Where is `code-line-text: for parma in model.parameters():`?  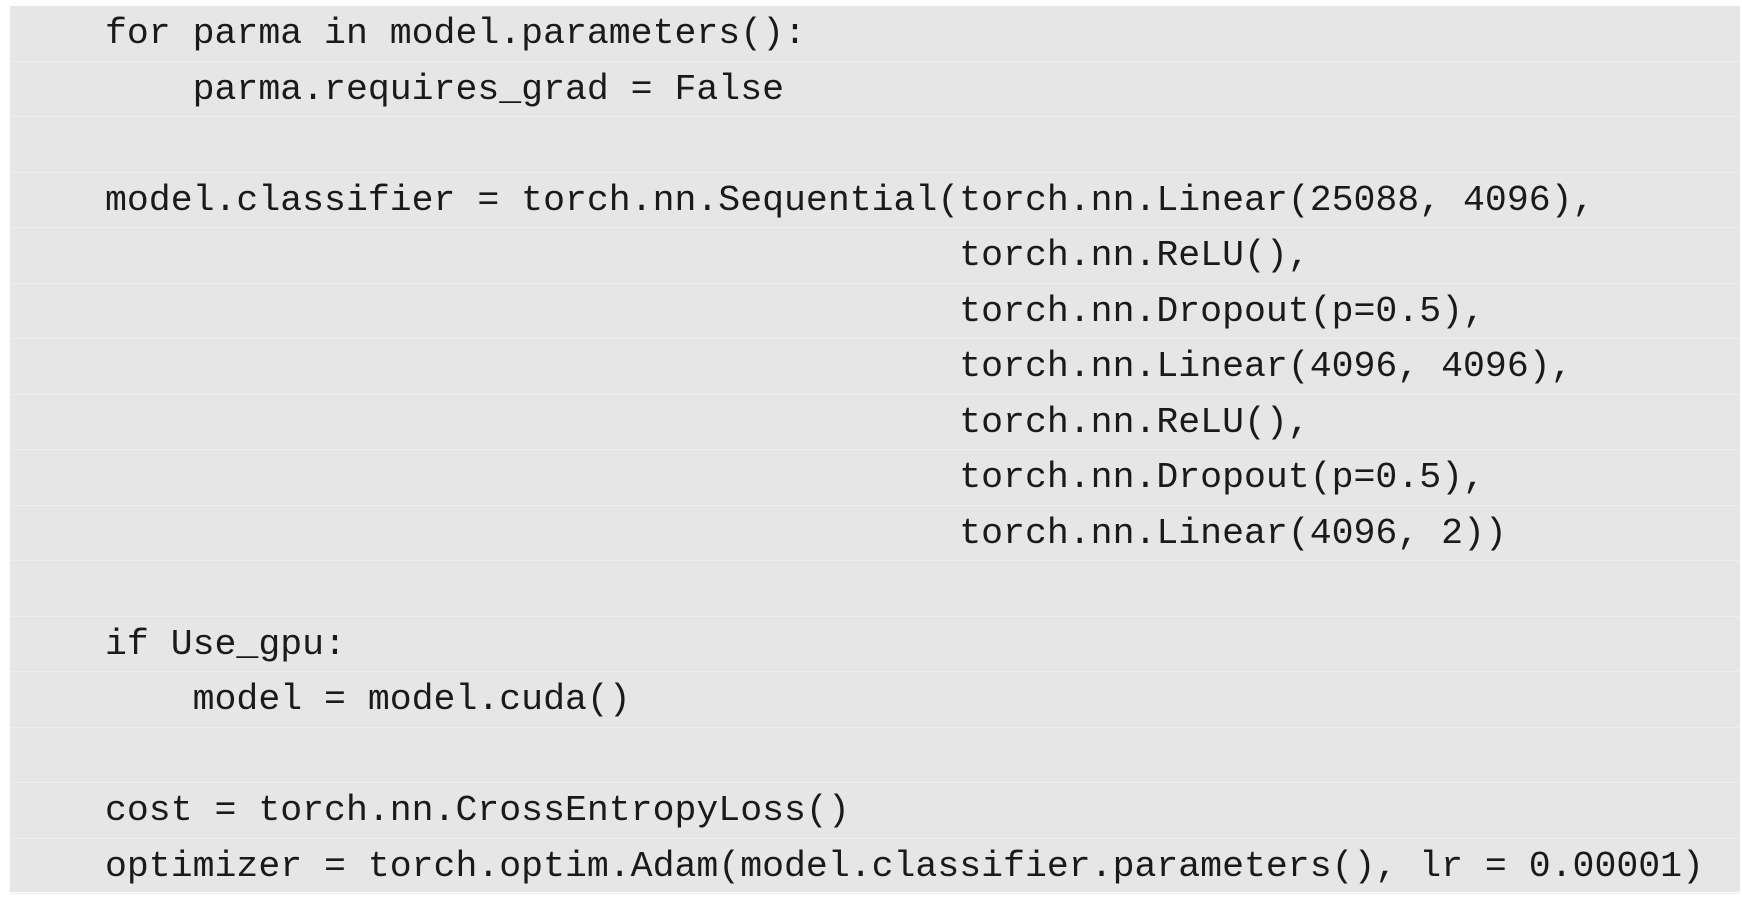
code-line-text: for parma in model.parameters(): is located at coordinates (455, 33).